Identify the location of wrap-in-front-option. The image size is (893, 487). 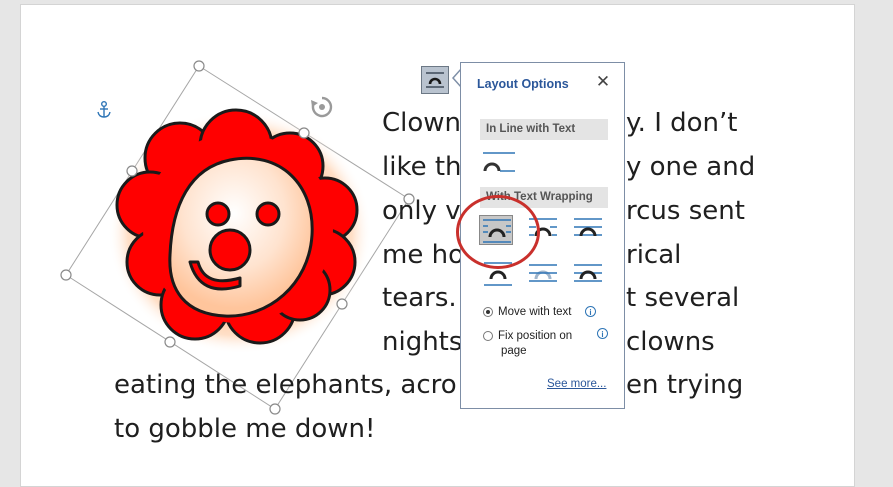
(588, 274).